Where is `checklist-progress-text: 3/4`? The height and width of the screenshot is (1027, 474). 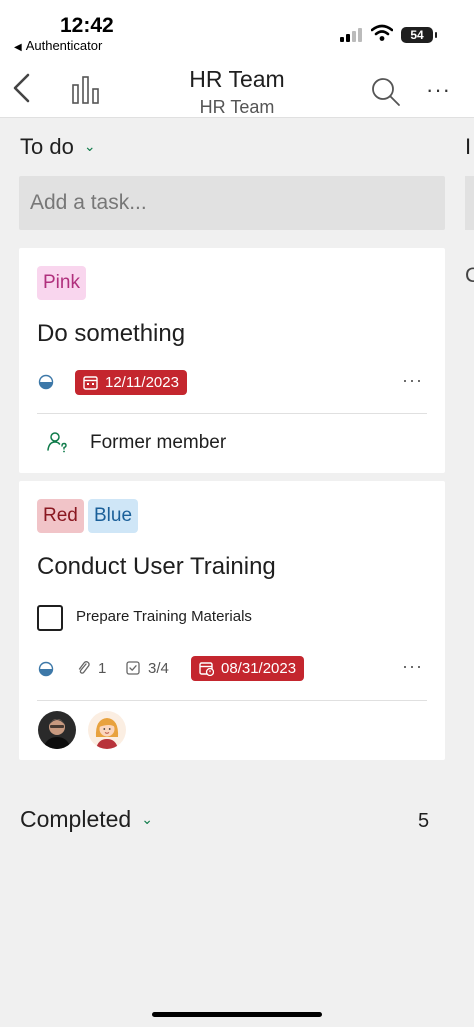 checklist-progress-text: 3/4 is located at coordinates (158, 668).